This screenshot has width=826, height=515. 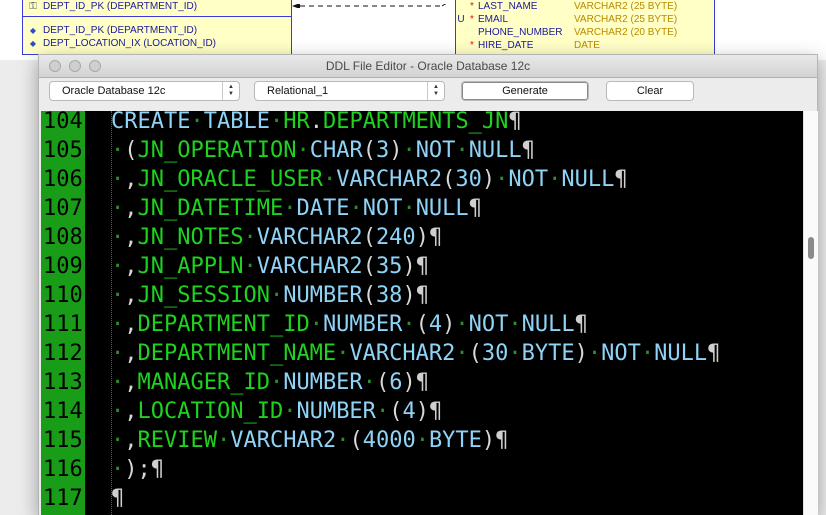 What do you see at coordinates (236, 122) in the screenshot?
I see `sql-keyword: TABLE` at bounding box center [236, 122].